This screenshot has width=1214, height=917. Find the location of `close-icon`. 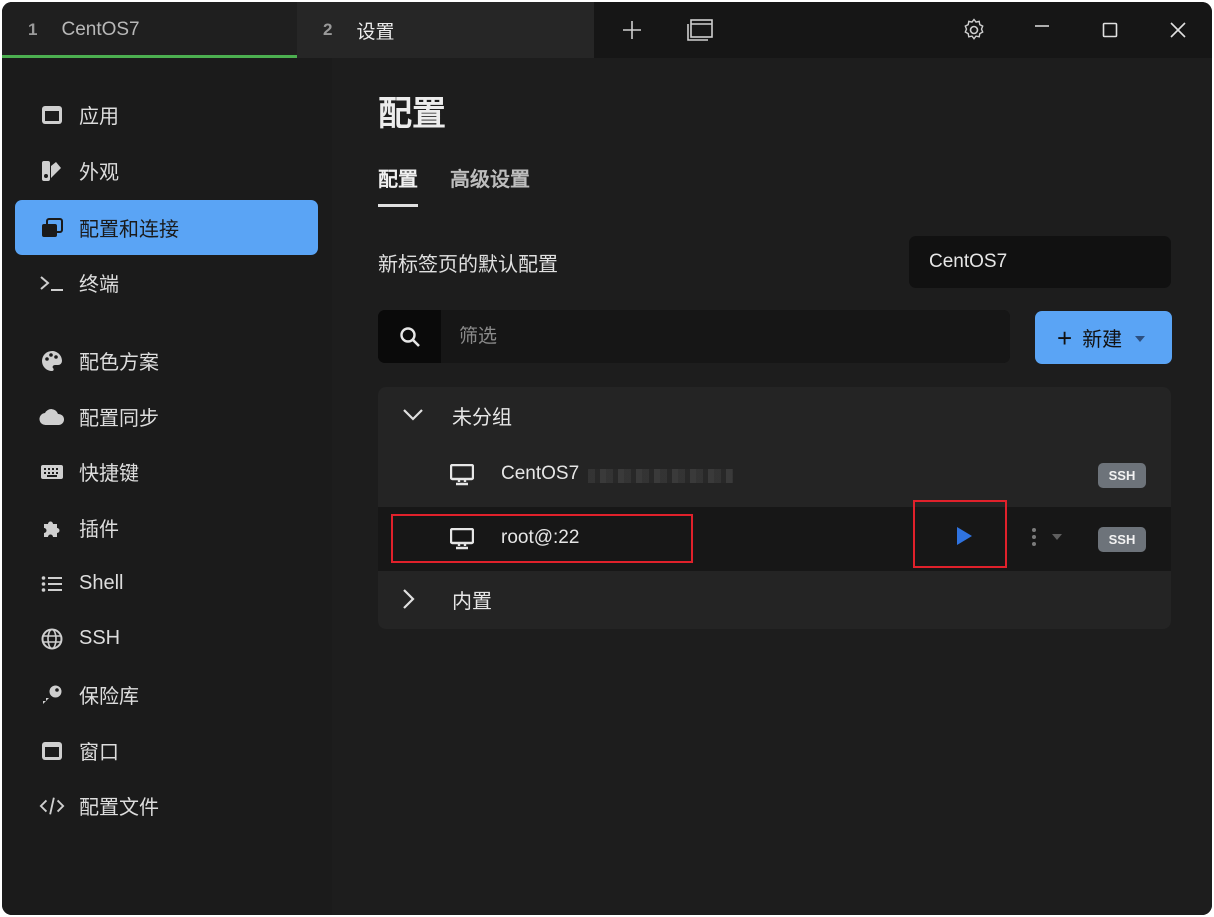

close-icon is located at coordinates (1178, 30).